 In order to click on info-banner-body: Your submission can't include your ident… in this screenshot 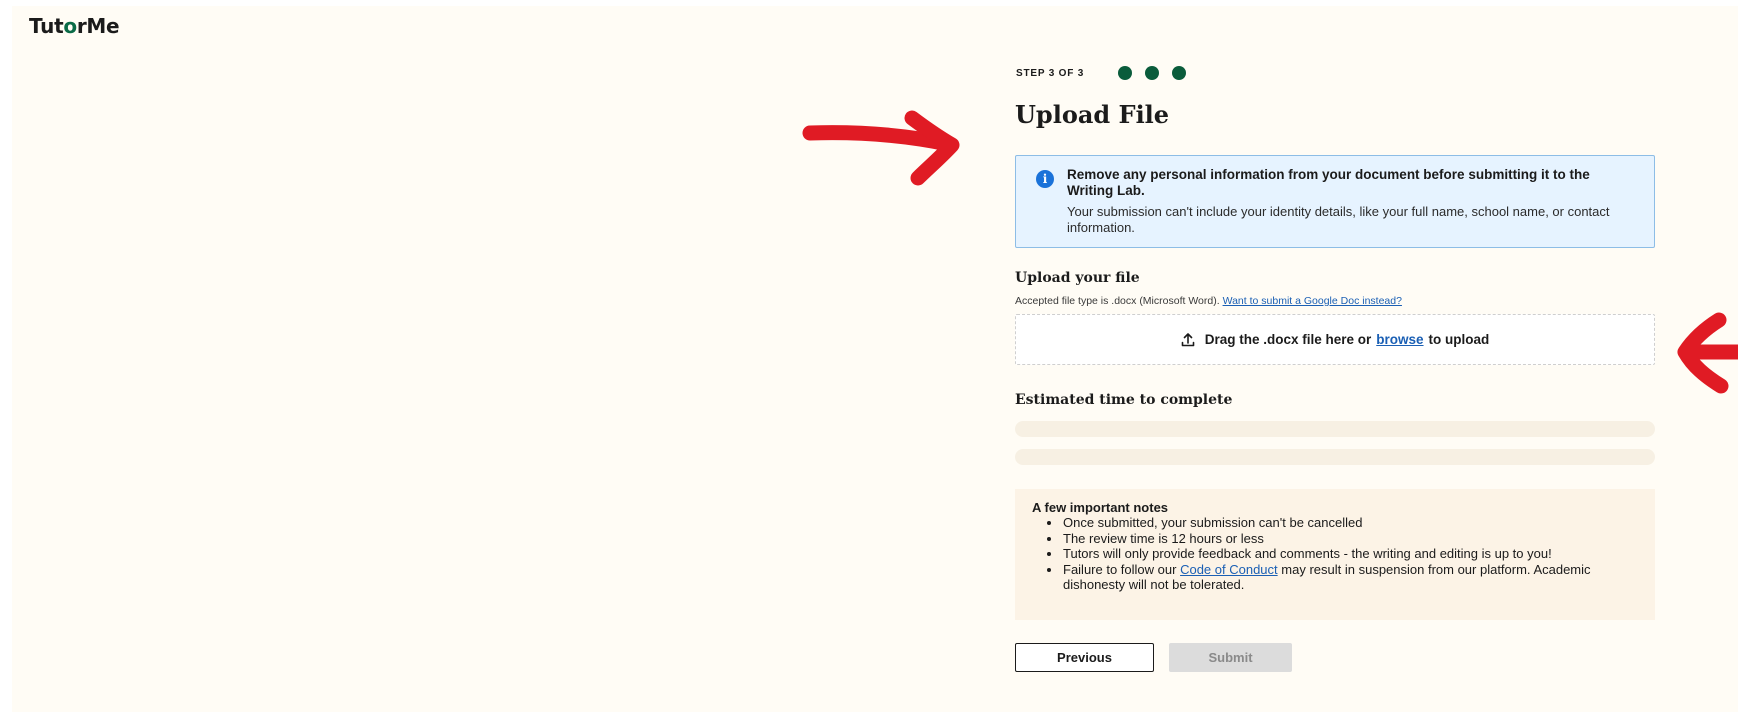, I will do `click(1338, 219)`.